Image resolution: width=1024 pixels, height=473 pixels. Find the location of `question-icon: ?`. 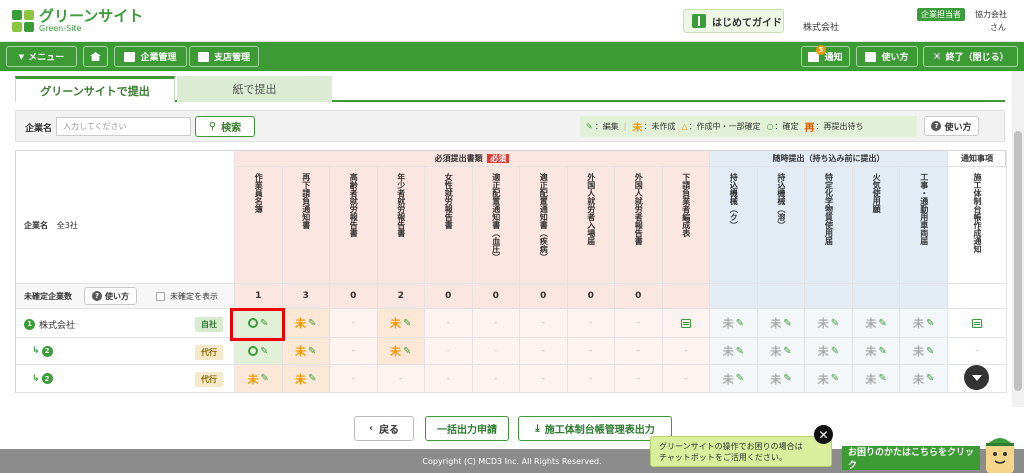

question-icon: ? is located at coordinates (97, 296).